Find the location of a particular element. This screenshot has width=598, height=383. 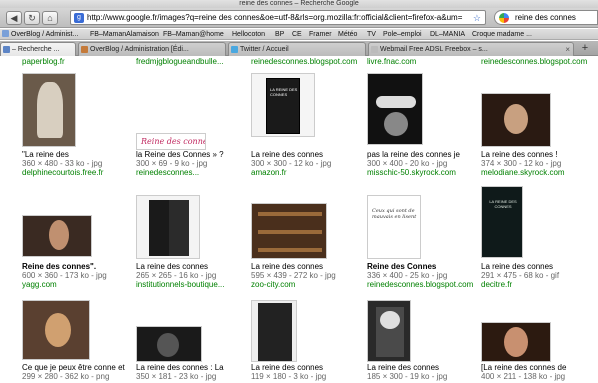

result-site-link: livre.fnac.com is located at coordinates (391, 61).